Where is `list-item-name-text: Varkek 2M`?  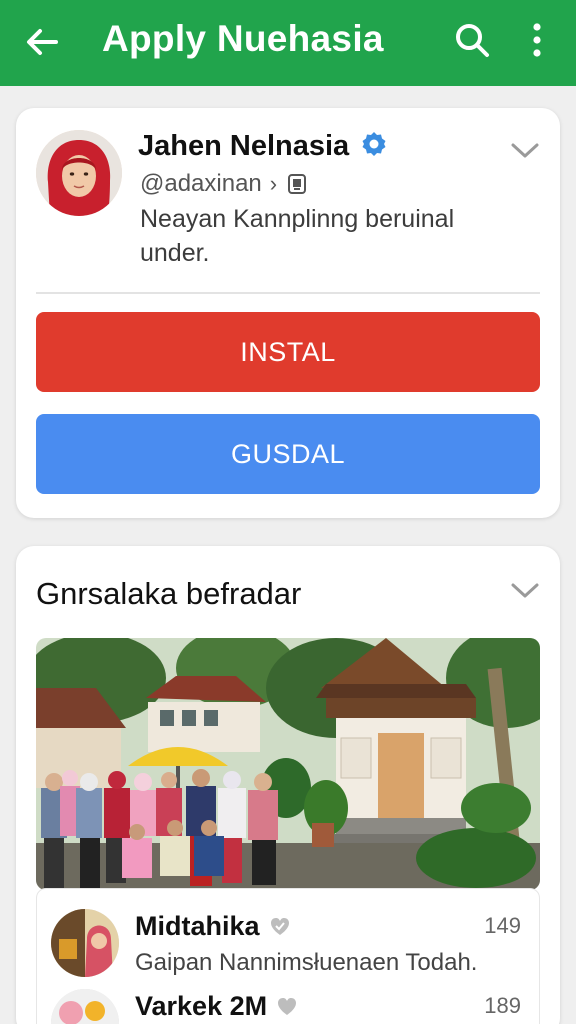
list-item-name-text: Varkek 2M is located at coordinates (201, 1006).